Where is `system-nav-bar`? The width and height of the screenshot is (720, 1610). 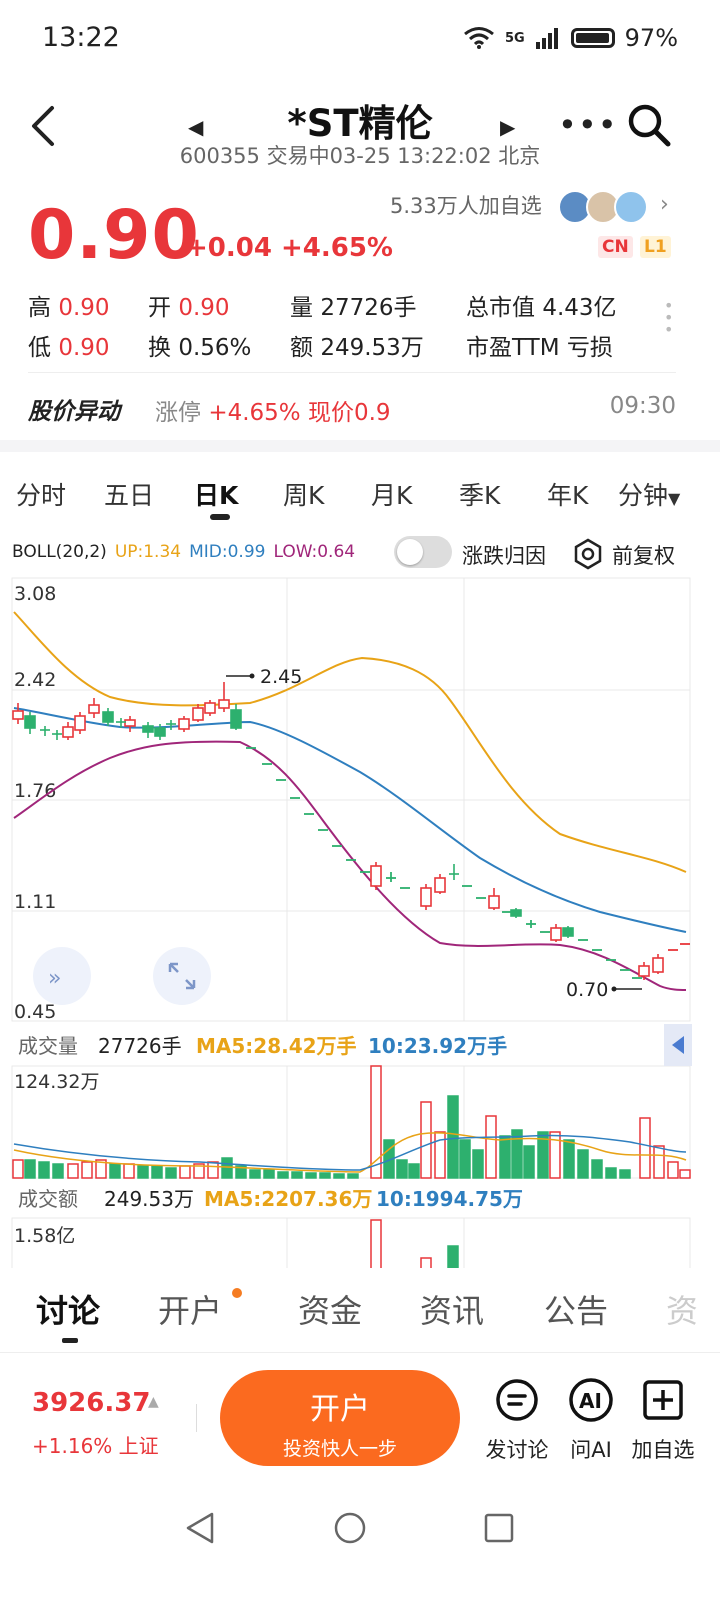 system-nav-bar is located at coordinates (350, 1528).